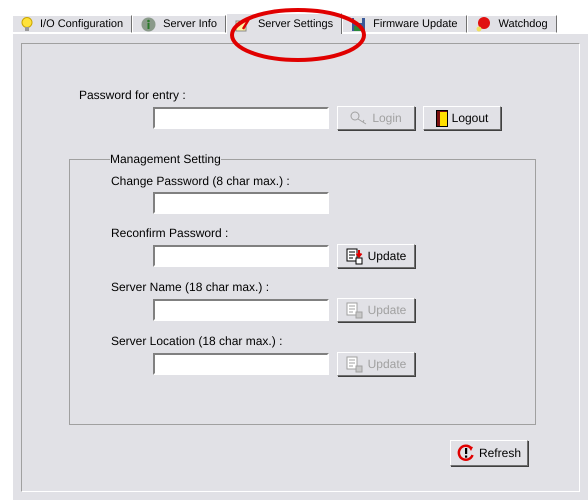  Describe the element at coordinates (165, 159) in the screenshot. I see `group-title: Management Setting` at that location.